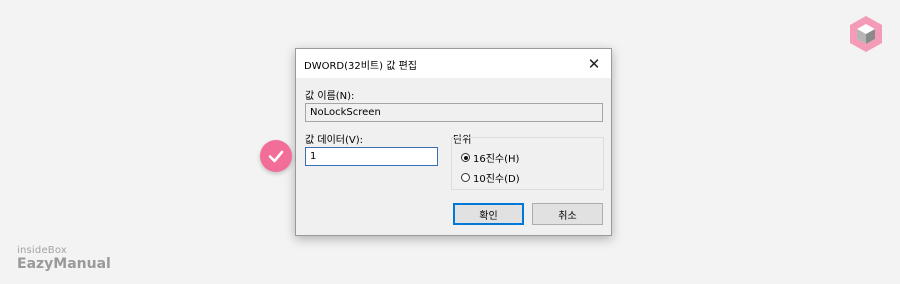  Describe the element at coordinates (866, 34) in the screenshot. I see `cube-icon` at that location.